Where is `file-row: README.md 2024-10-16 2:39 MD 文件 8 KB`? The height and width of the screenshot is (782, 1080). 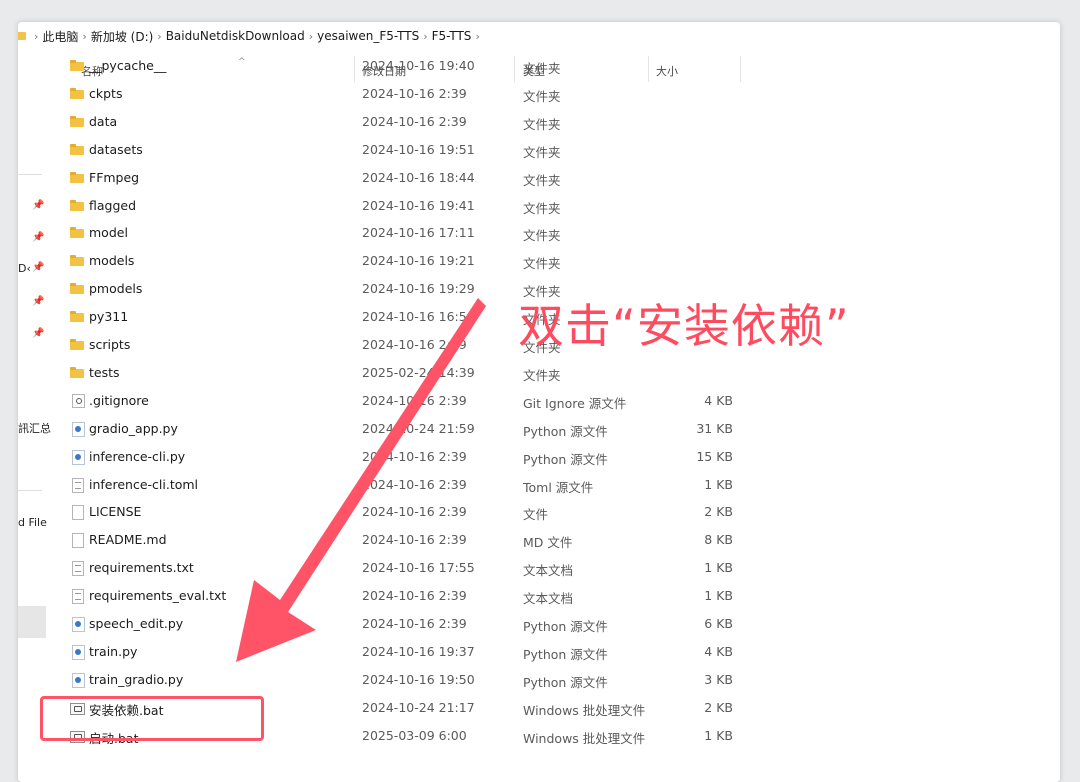
file-row: README.md 2024-10-16 2:39 MD 文件 8 KB is located at coordinates (554, 540).